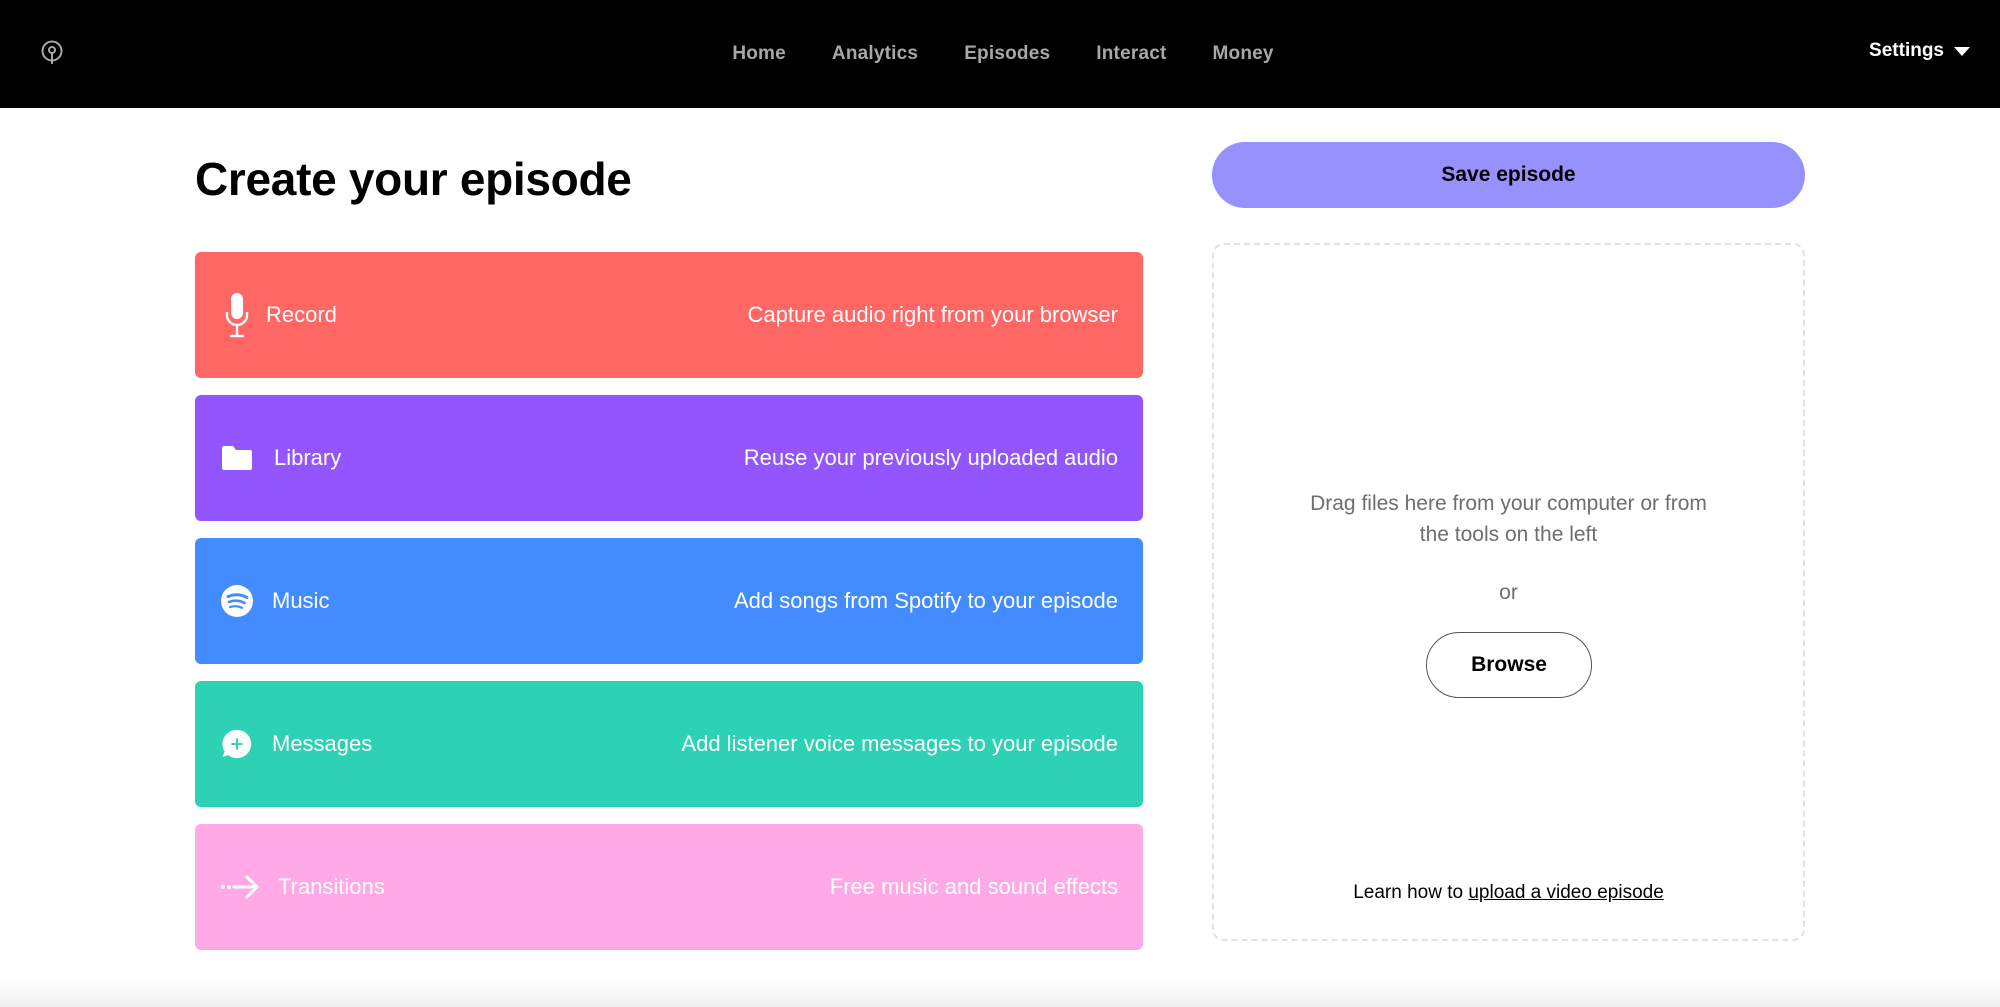 The image size is (2000, 1007). I want to click on nav-item-interact: Interact, so click(1131, 54).